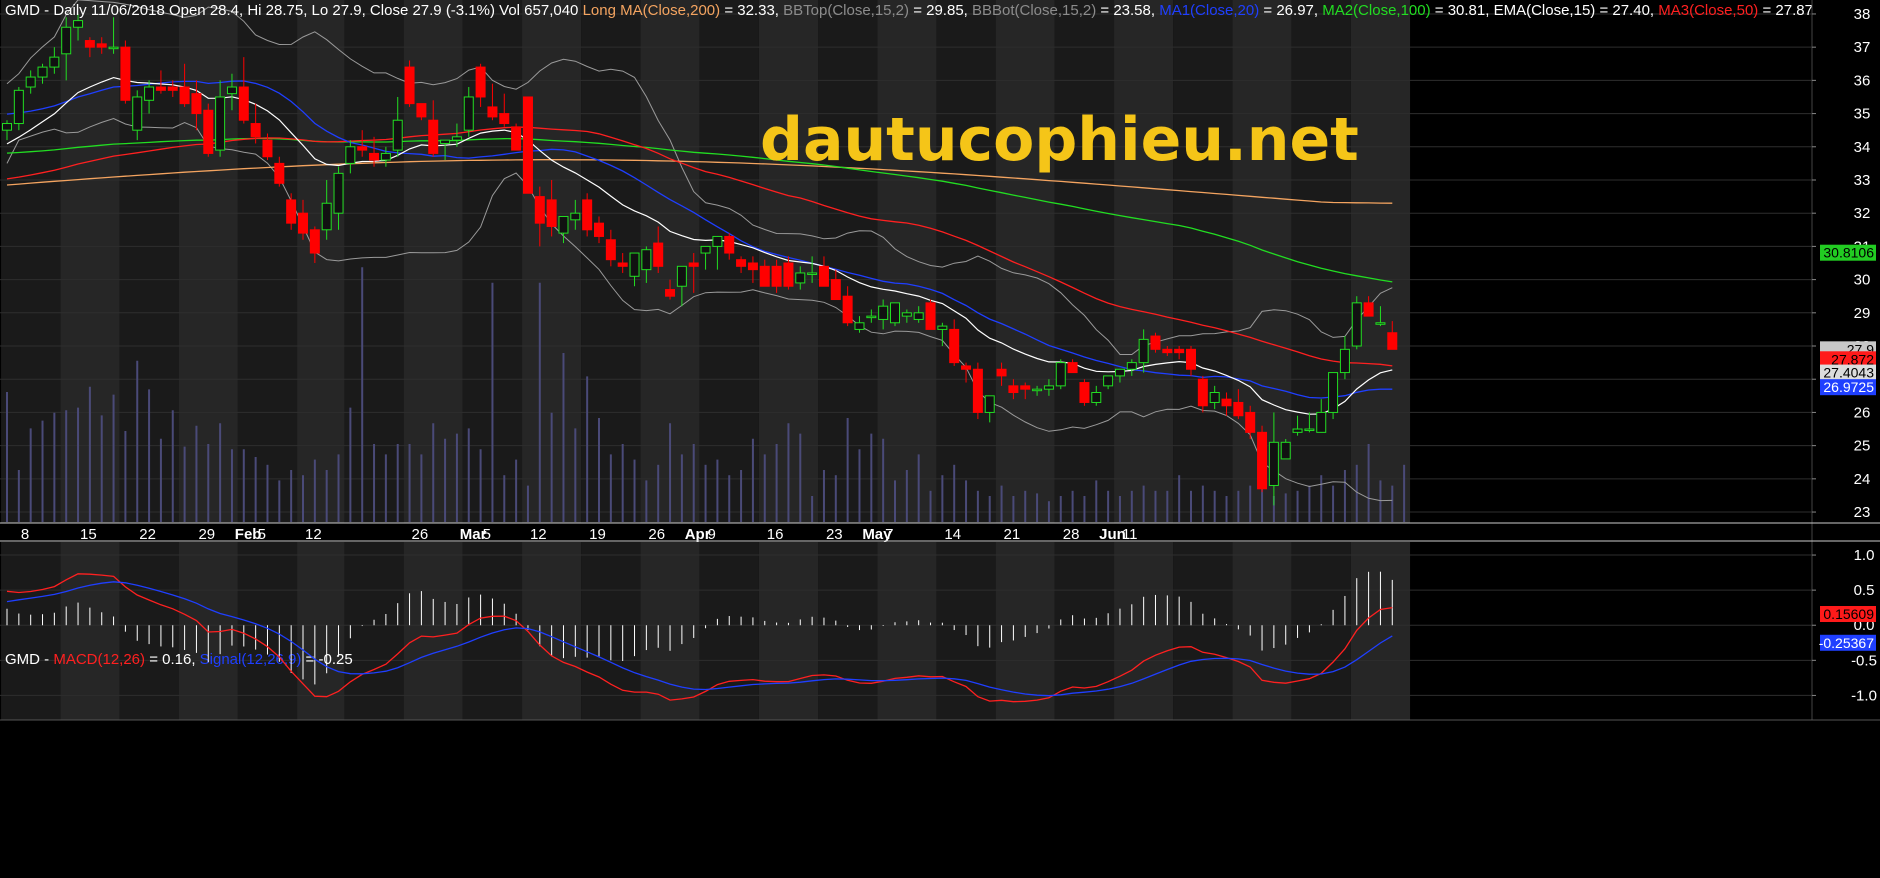  I want to click on date-label: 29, so click(206, 534).